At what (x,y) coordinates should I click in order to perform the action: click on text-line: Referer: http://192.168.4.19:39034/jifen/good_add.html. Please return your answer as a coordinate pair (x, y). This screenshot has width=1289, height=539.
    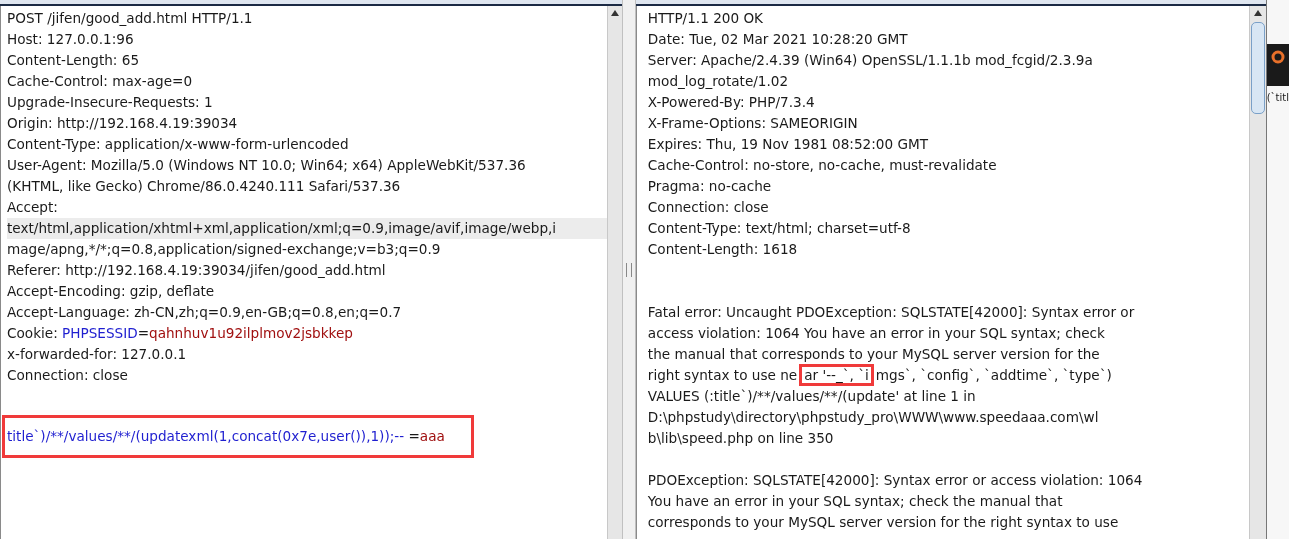
    Looking at the image, I should click on (196, 270).